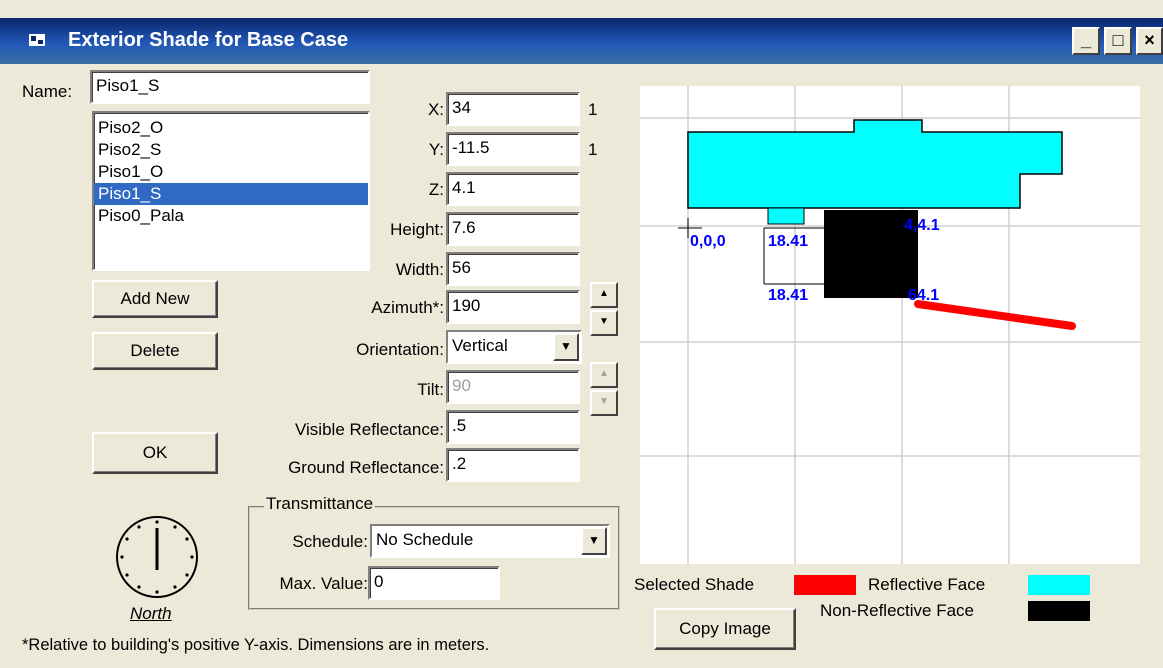  Describe the element at coordinates (581, 41) in the screenshot. I see `title-bar: Exterior Shade for Base Case _ □ ×` at that location.